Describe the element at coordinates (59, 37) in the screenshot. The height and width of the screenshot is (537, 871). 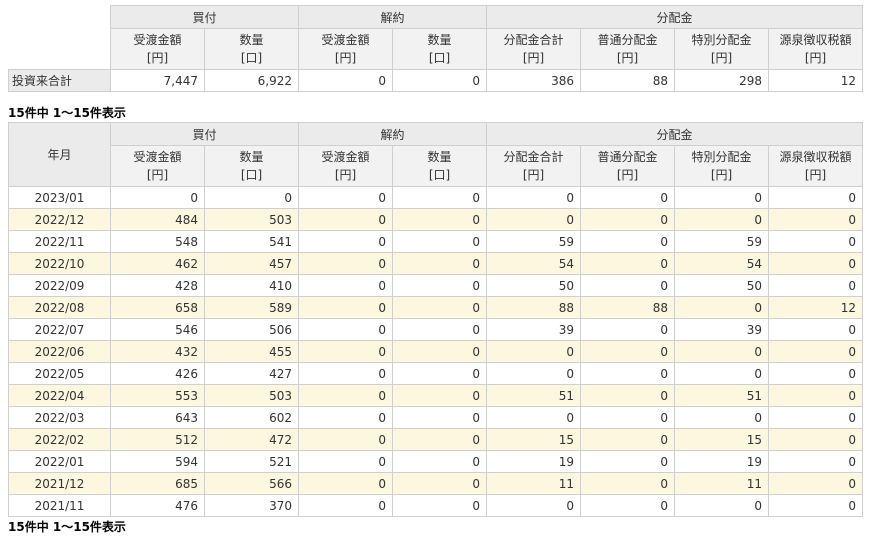
I see `corner-blank` at that location.